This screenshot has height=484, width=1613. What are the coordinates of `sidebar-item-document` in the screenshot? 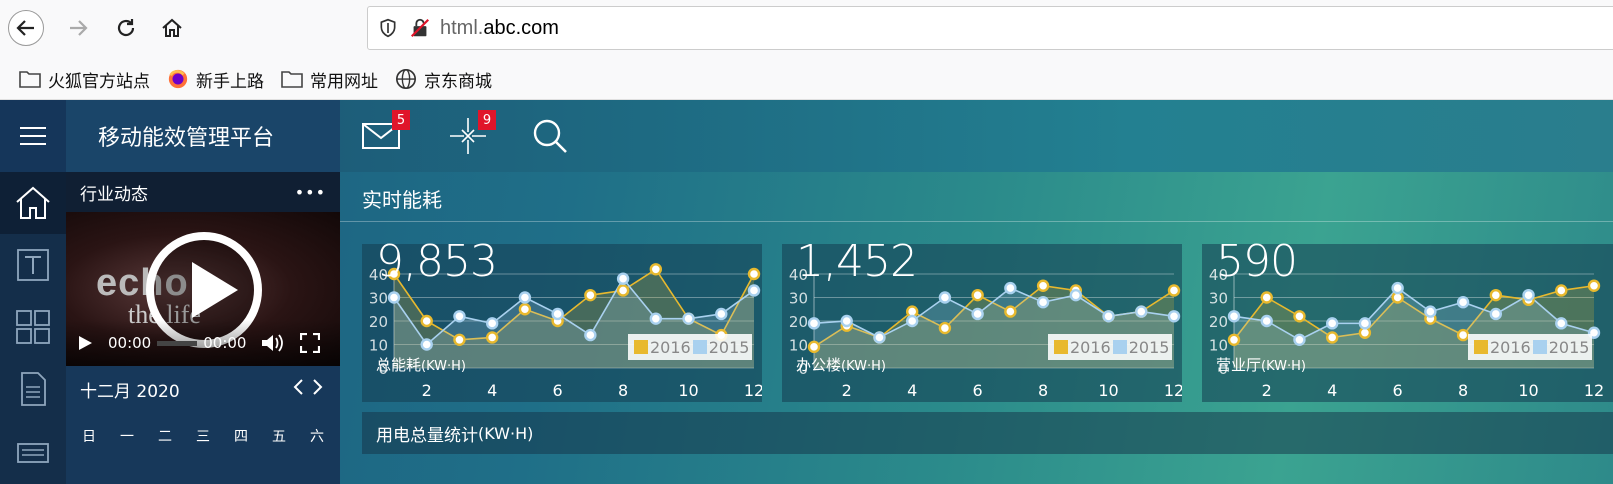 It's located at (33, 389).